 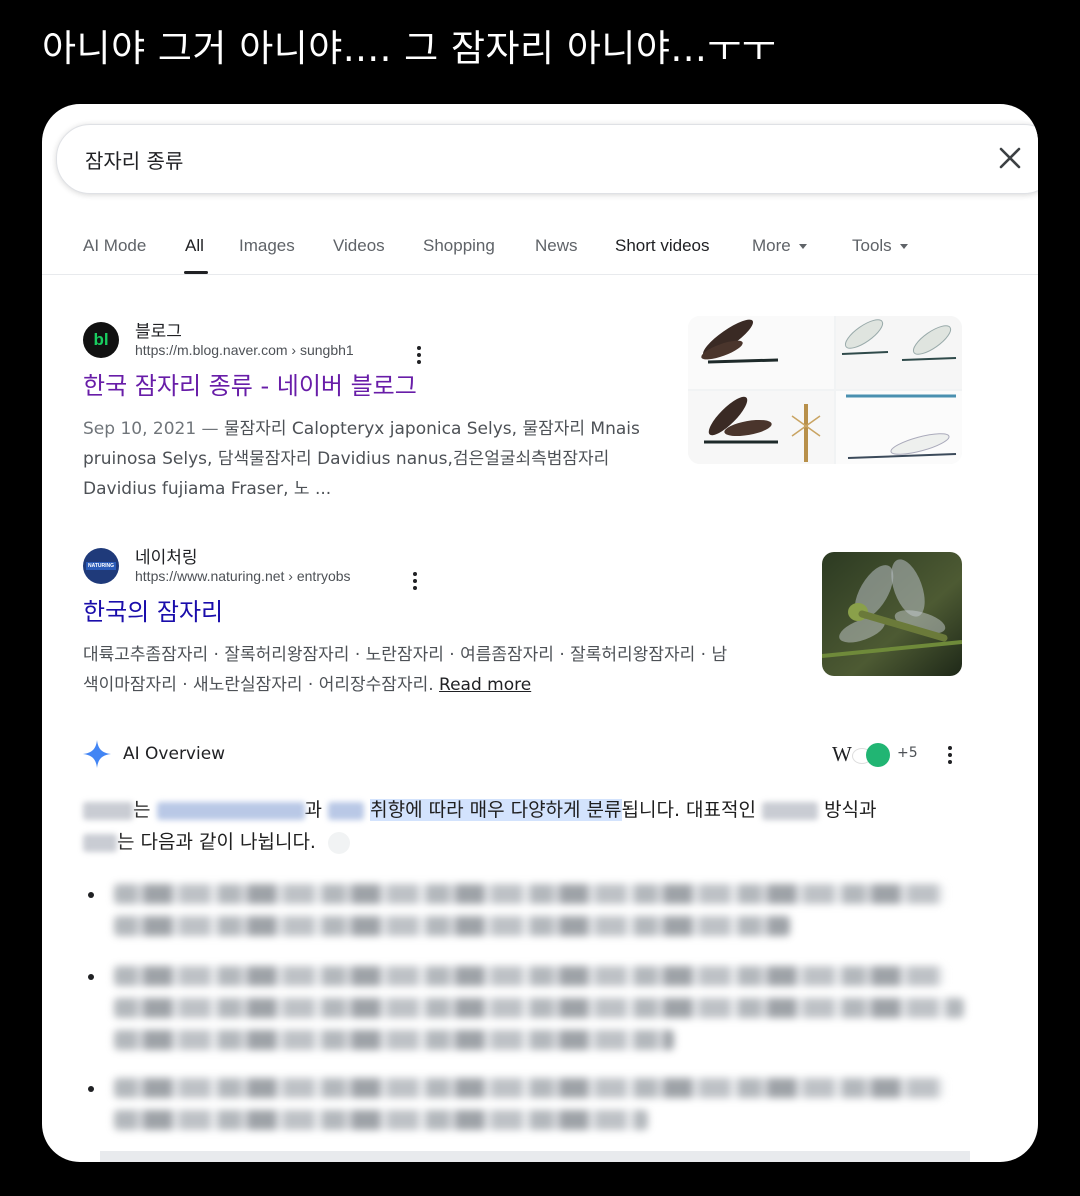 What do you see at coordinates (97, 754) in the screenshot?
I see `gemini-sparkle-icon` at bounding box center [97, 754].